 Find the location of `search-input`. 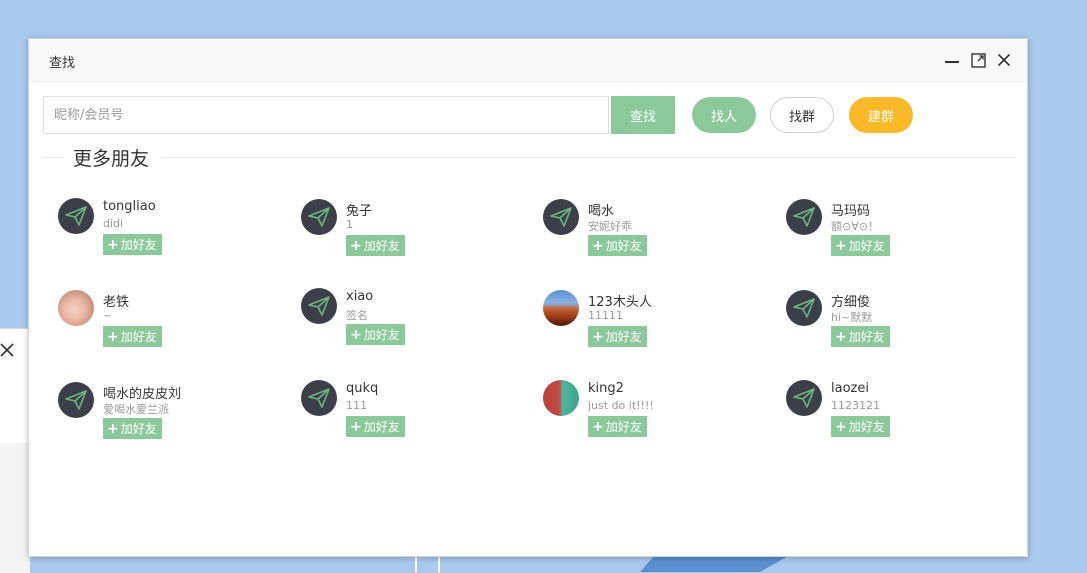

search-input is located at coordinates (326, 115).